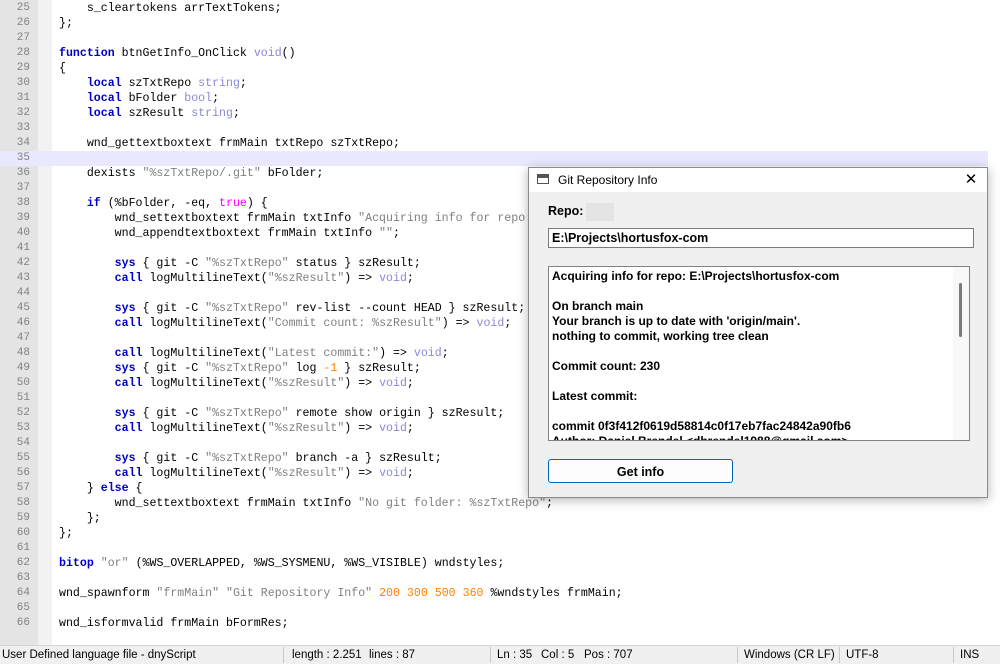 This screenshot has height=664, width=1000. Describe the element at coordinates (23, 128) in the screenshot. I see `line-number: 33` at that location.